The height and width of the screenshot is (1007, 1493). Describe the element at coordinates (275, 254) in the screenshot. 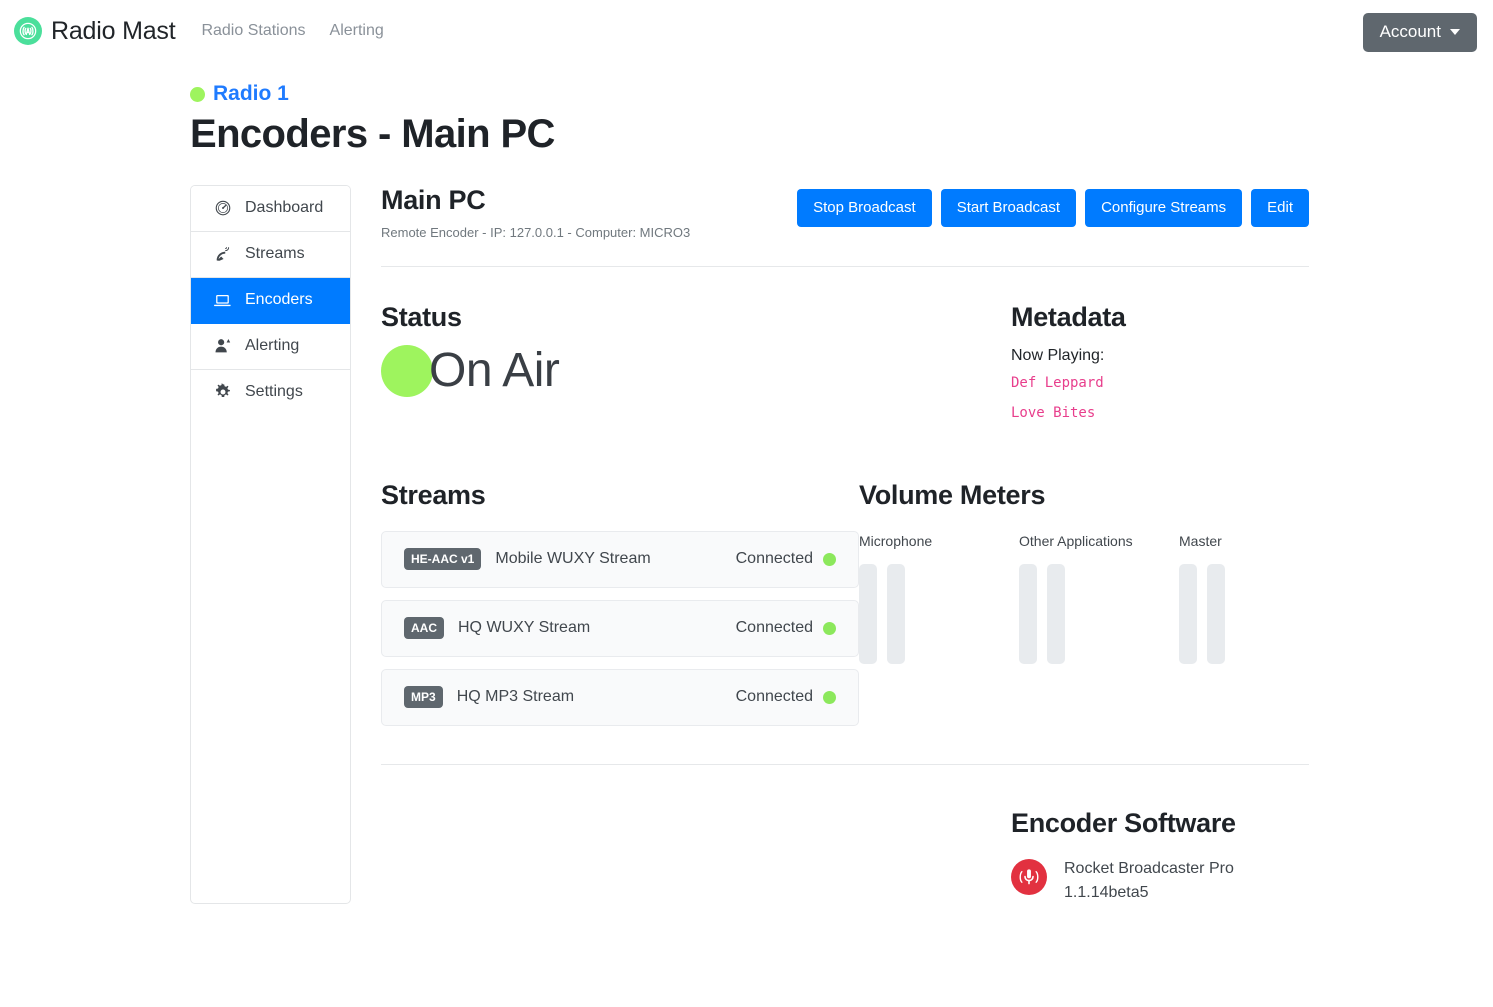

I see `sidebar-item-label: Streams` at that location.